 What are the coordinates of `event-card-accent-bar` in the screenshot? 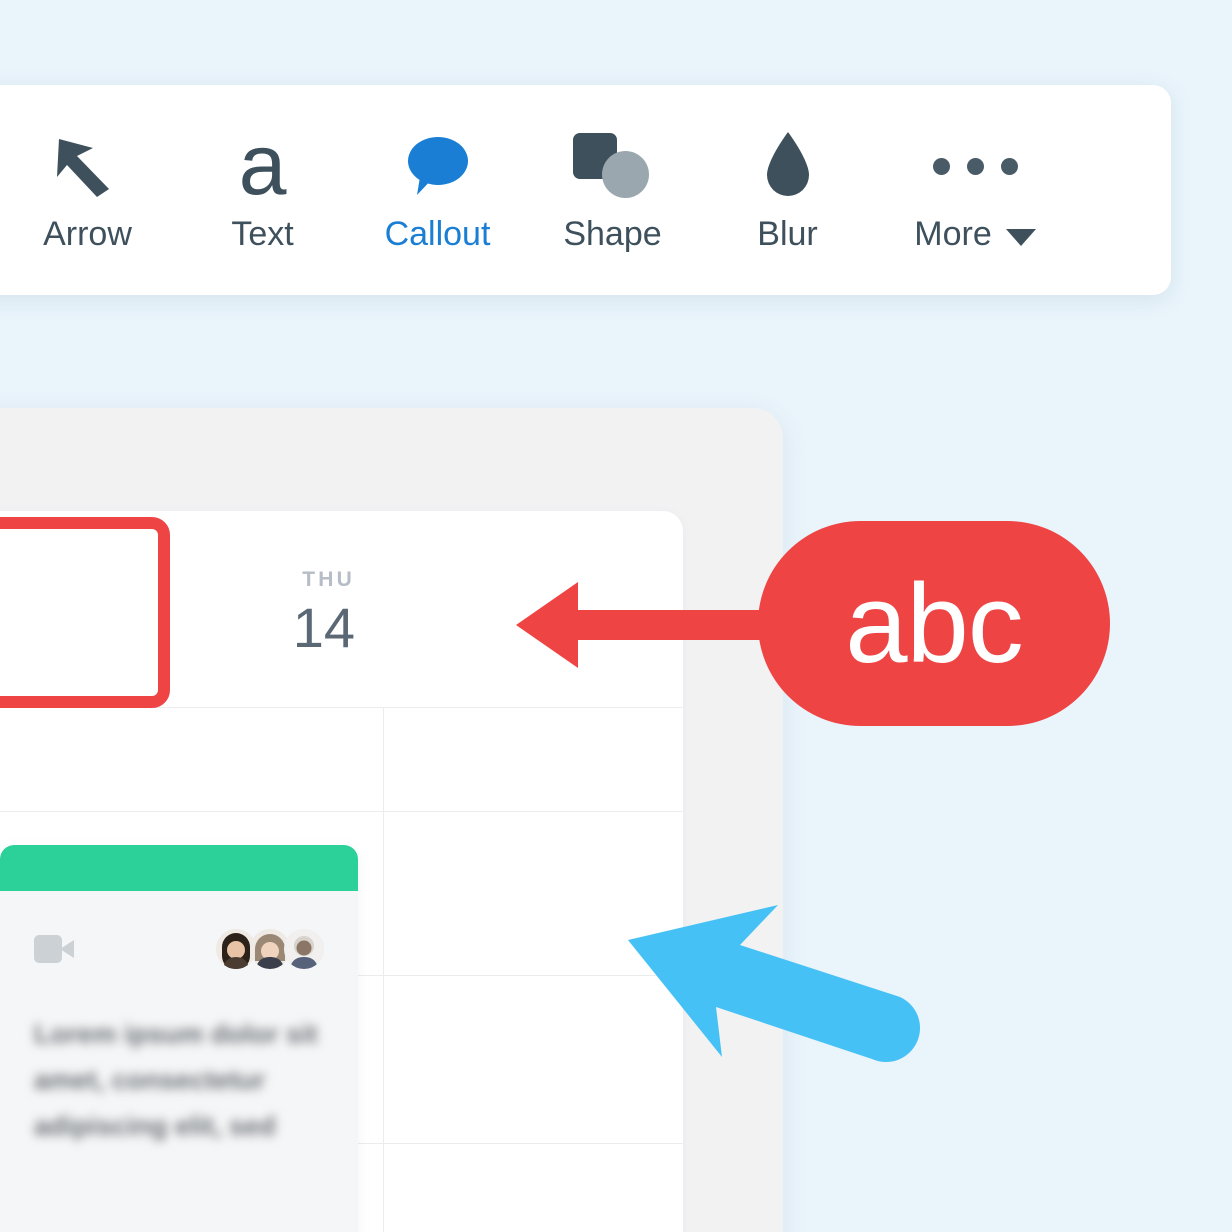 It's located at (179, 868).